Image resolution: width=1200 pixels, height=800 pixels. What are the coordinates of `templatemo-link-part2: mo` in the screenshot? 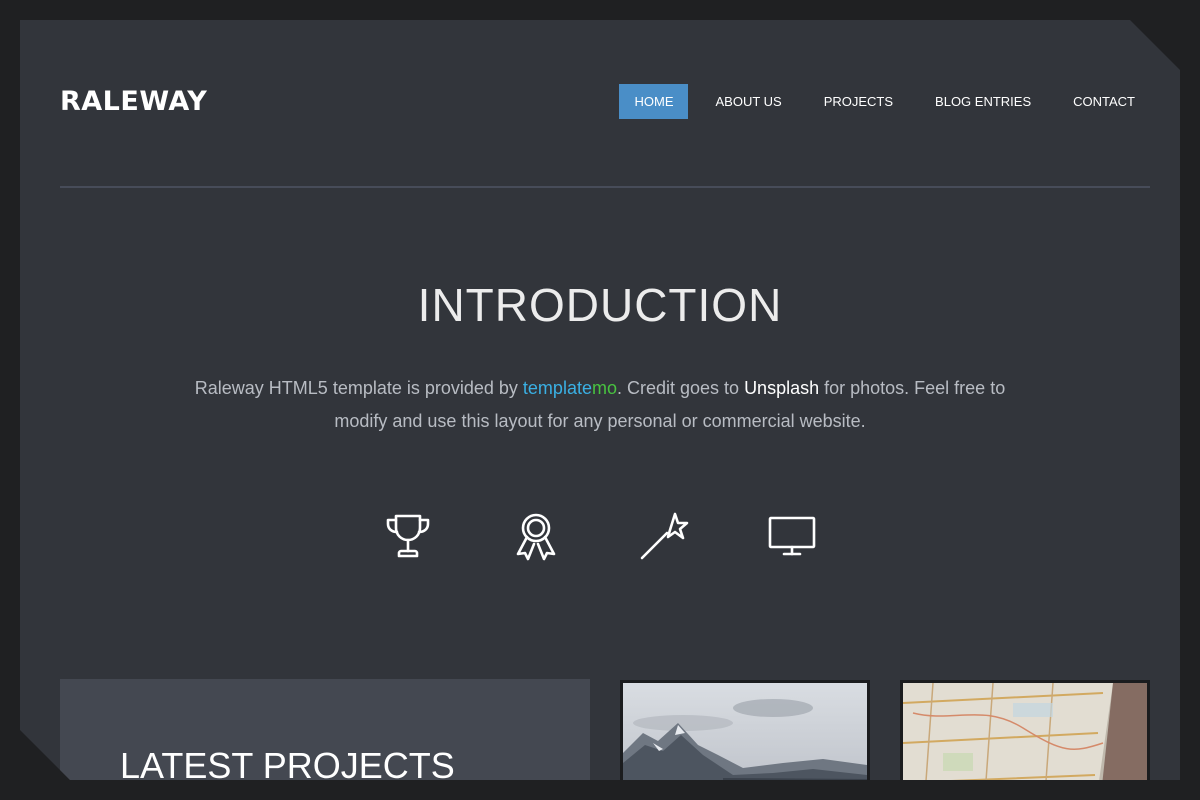 It's located at (604, 388).